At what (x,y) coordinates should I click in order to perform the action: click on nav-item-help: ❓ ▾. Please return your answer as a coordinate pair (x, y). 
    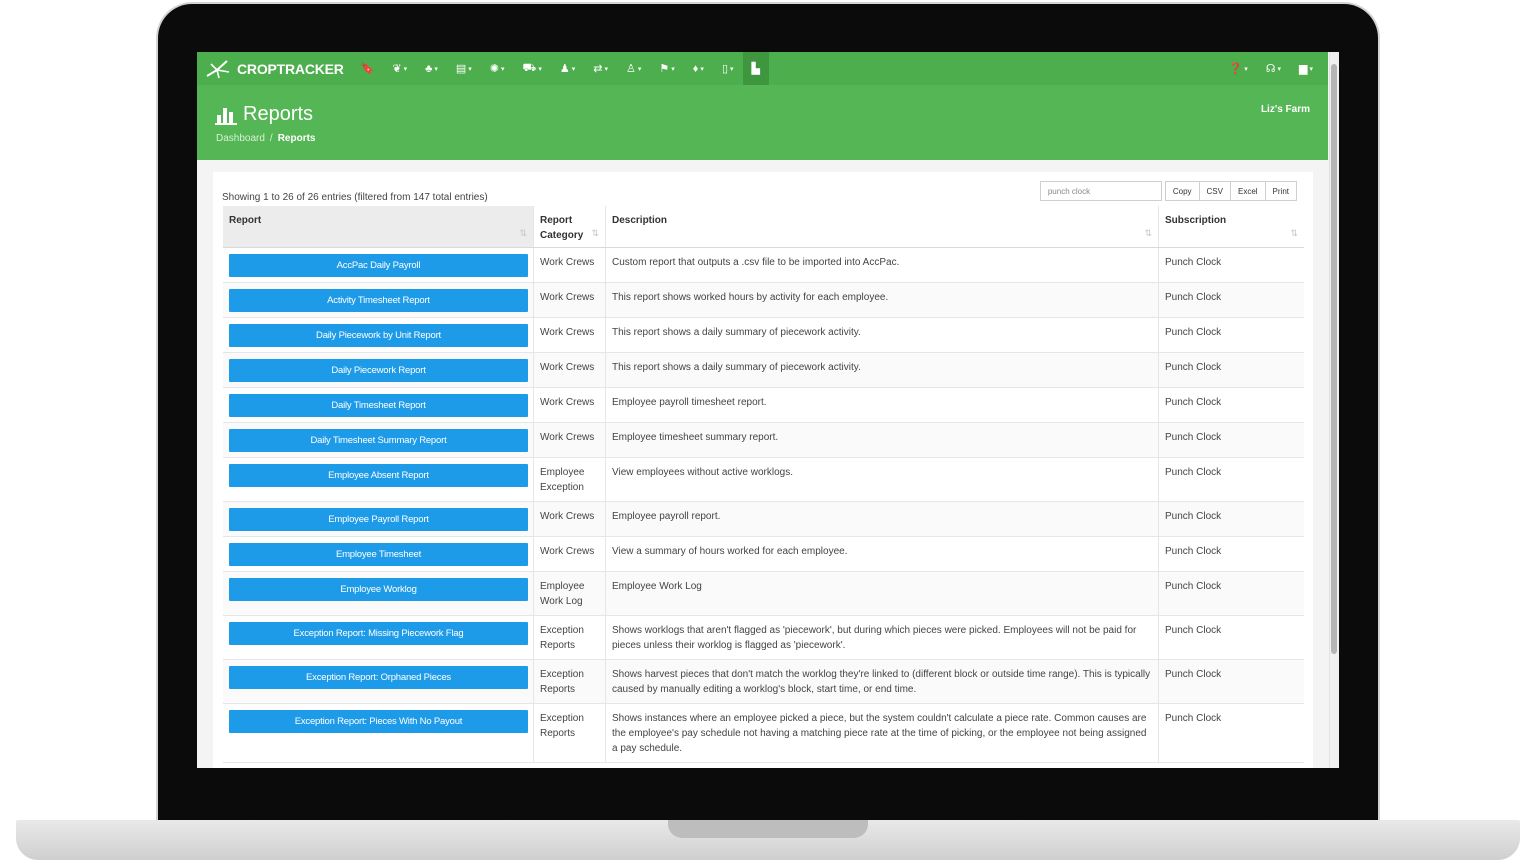
    Looking at the image, I should click on (1238, 68).